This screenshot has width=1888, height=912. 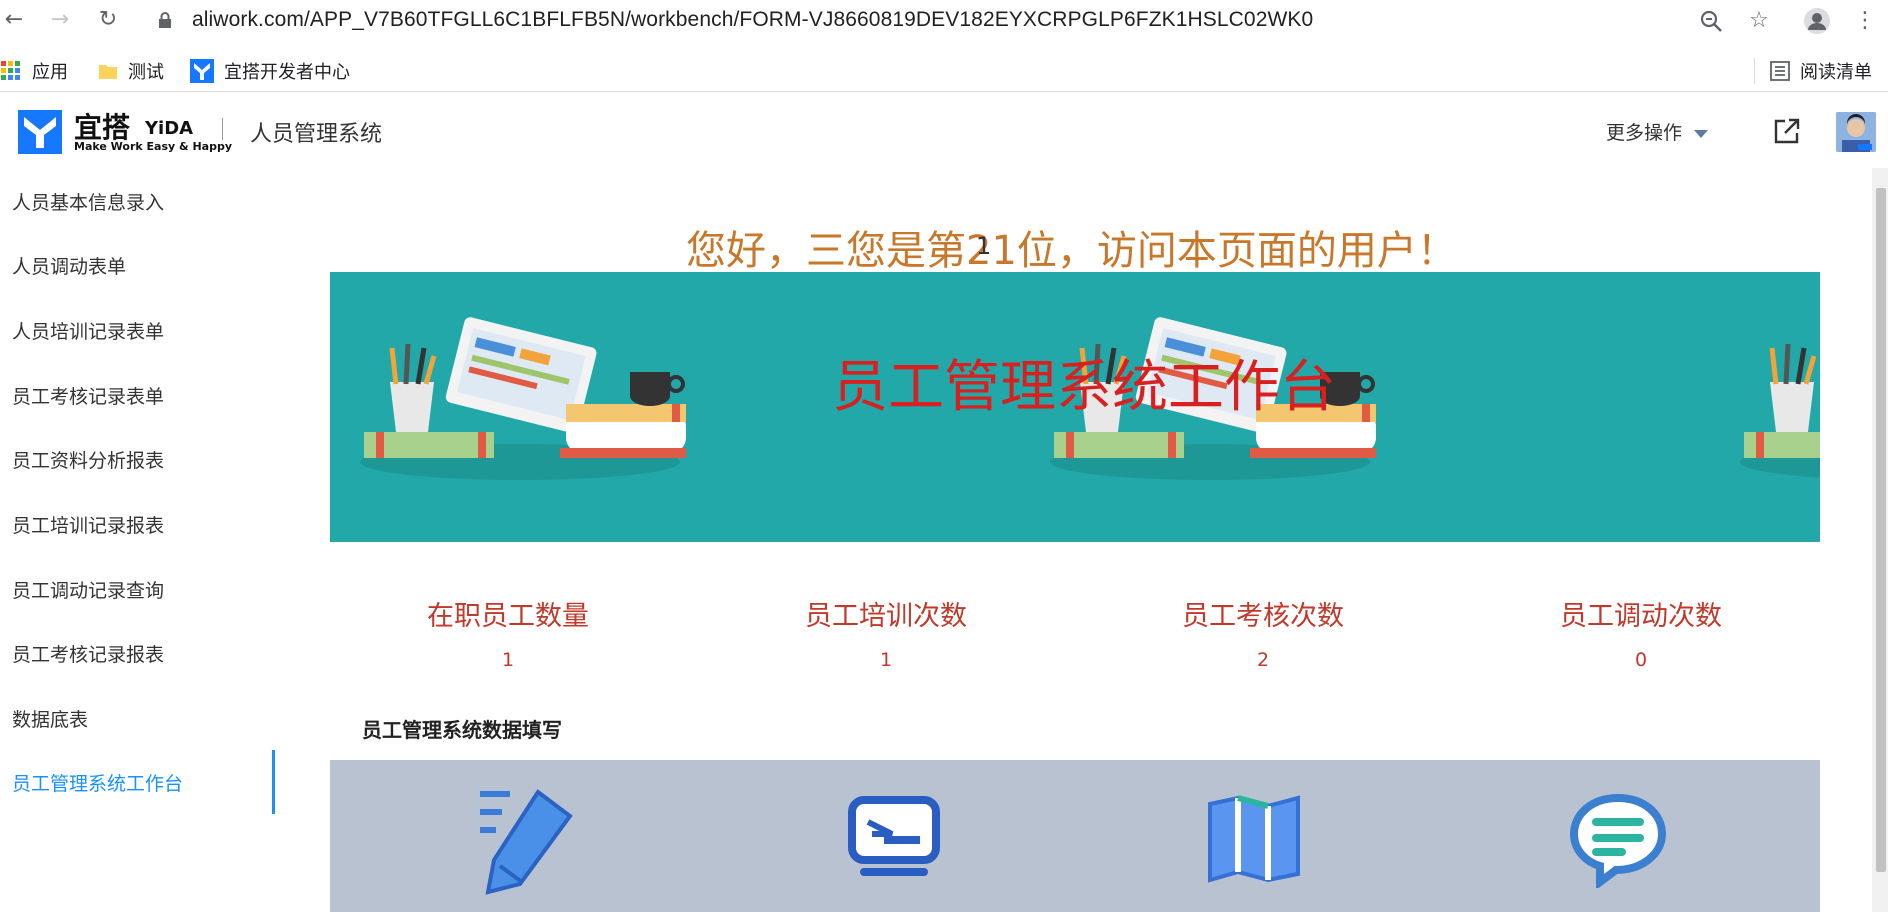 I want to click on forward-icon: →, so click(x=60, y=20).